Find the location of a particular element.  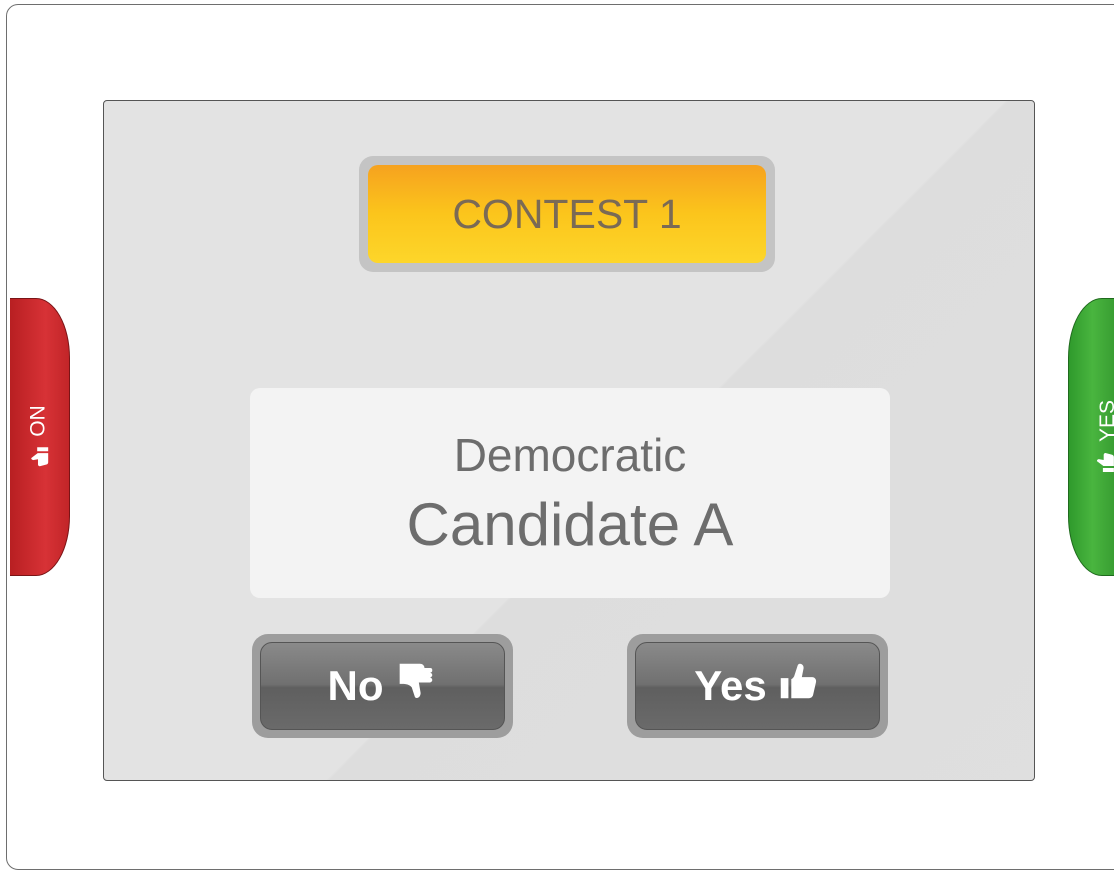

candidate-name: Candidate A is located at coordinates (570, 524).